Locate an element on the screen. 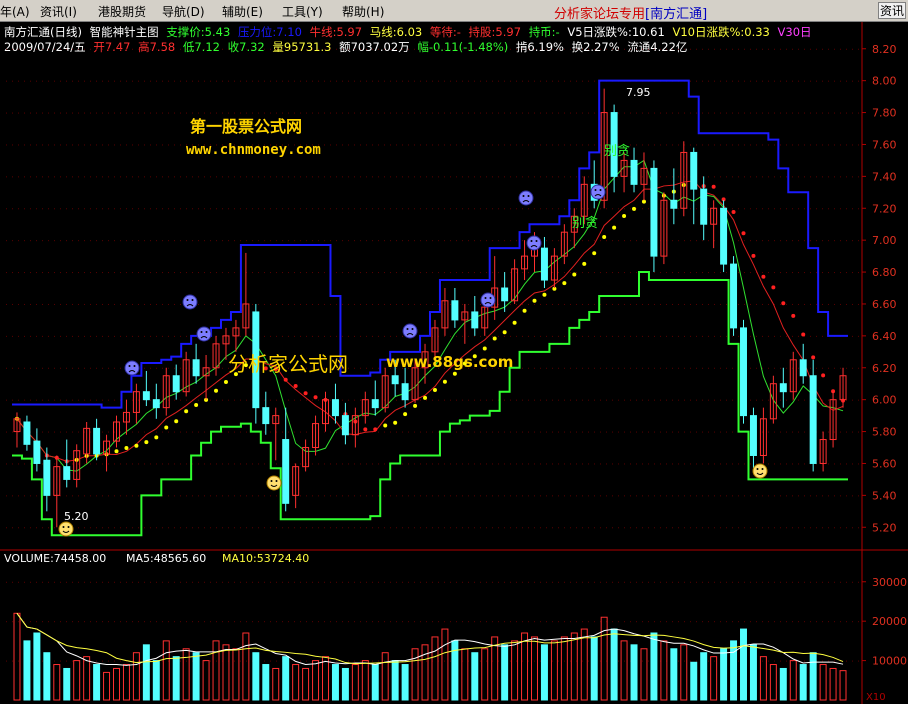 Image resolution: width=908 pixels, height=704 pixels. menu-navigate: 导航(D) is located at coordinates (183, 11).